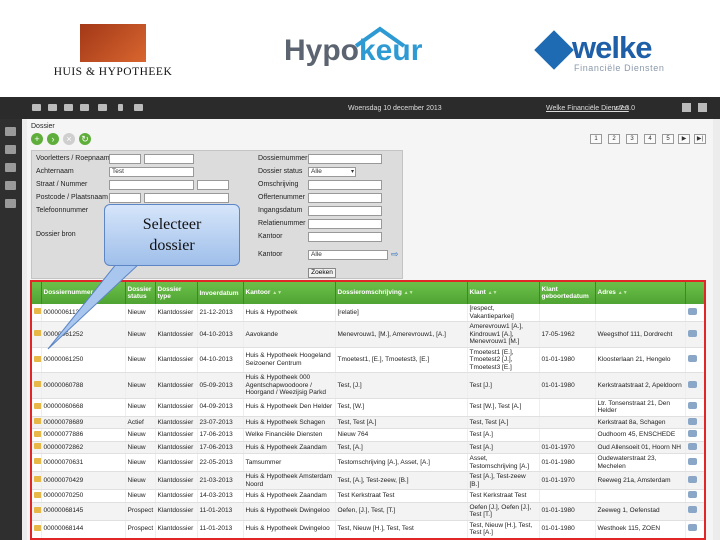 This screenshot has height=540, width=720. Describe the element at coordinates (176, 293) in the screenshot. I see `header-type: Dossier type` at that location.